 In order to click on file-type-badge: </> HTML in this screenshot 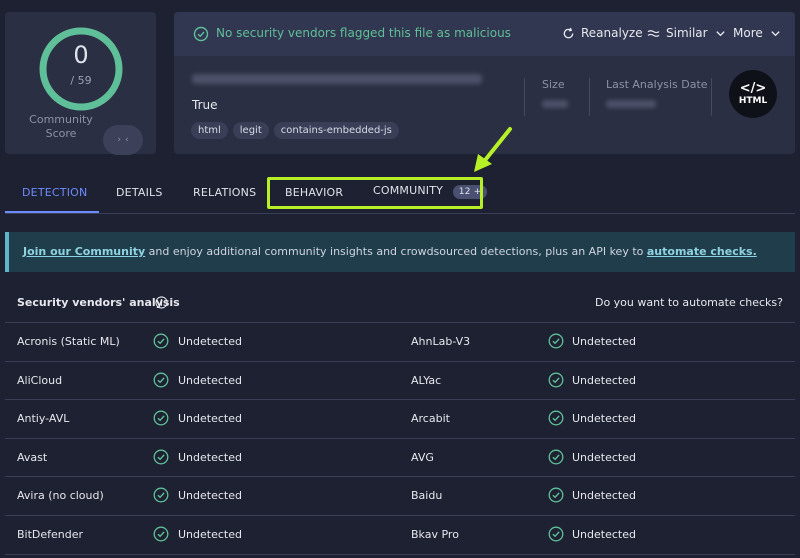, I will do `click(753, 94)`.